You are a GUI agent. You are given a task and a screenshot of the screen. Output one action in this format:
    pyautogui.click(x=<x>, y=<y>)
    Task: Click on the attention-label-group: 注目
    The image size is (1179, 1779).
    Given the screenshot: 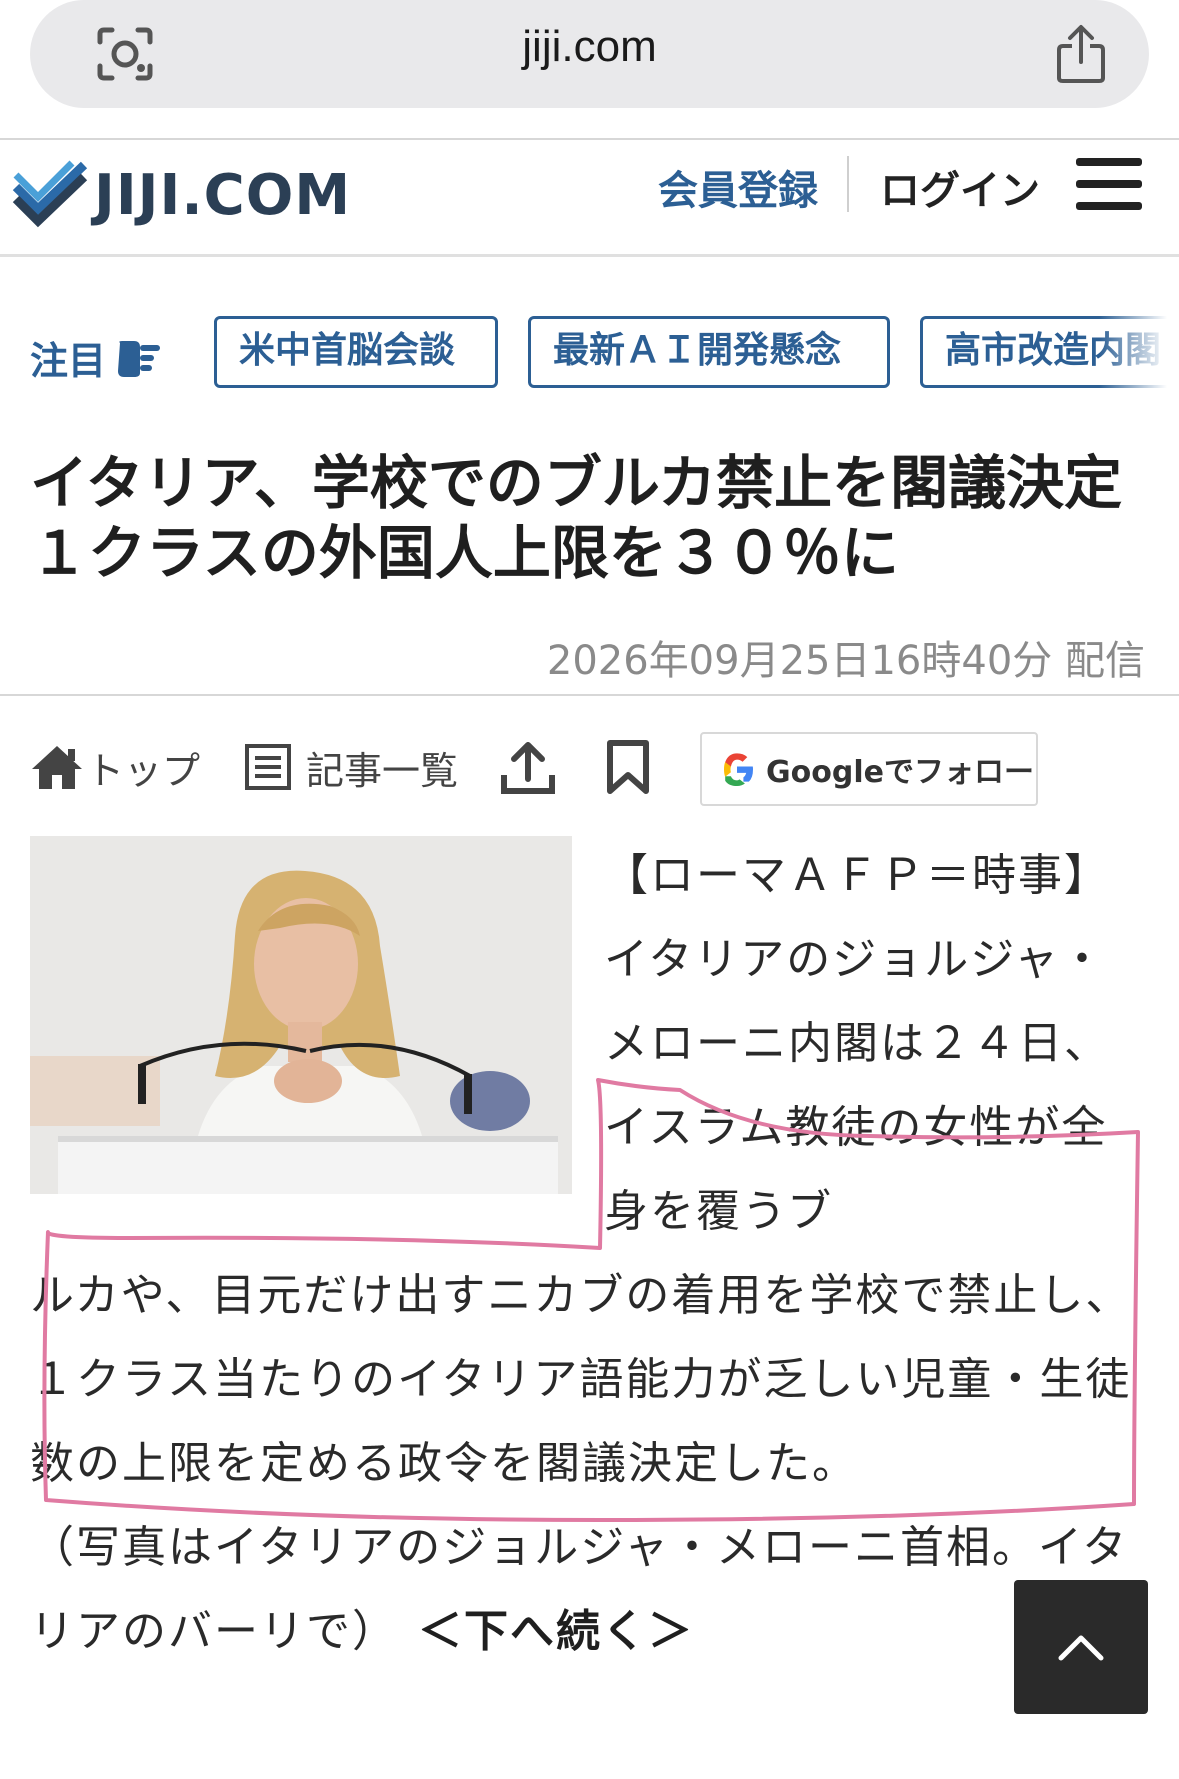 What is the action you would take?
    pyautogui.click(x=97, y=357)
    